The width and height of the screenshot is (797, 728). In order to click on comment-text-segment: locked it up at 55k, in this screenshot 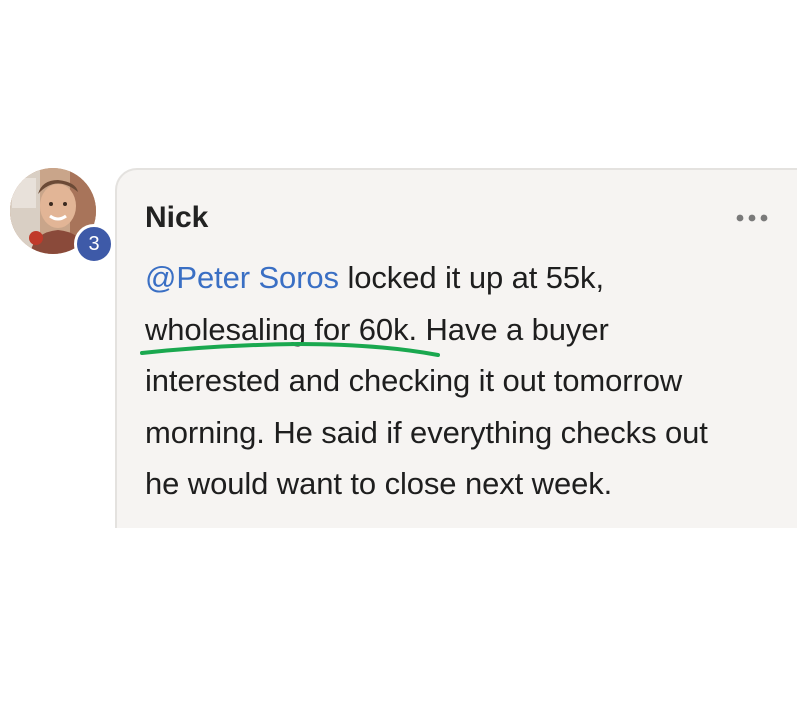, I will do `click(471, 277)`.